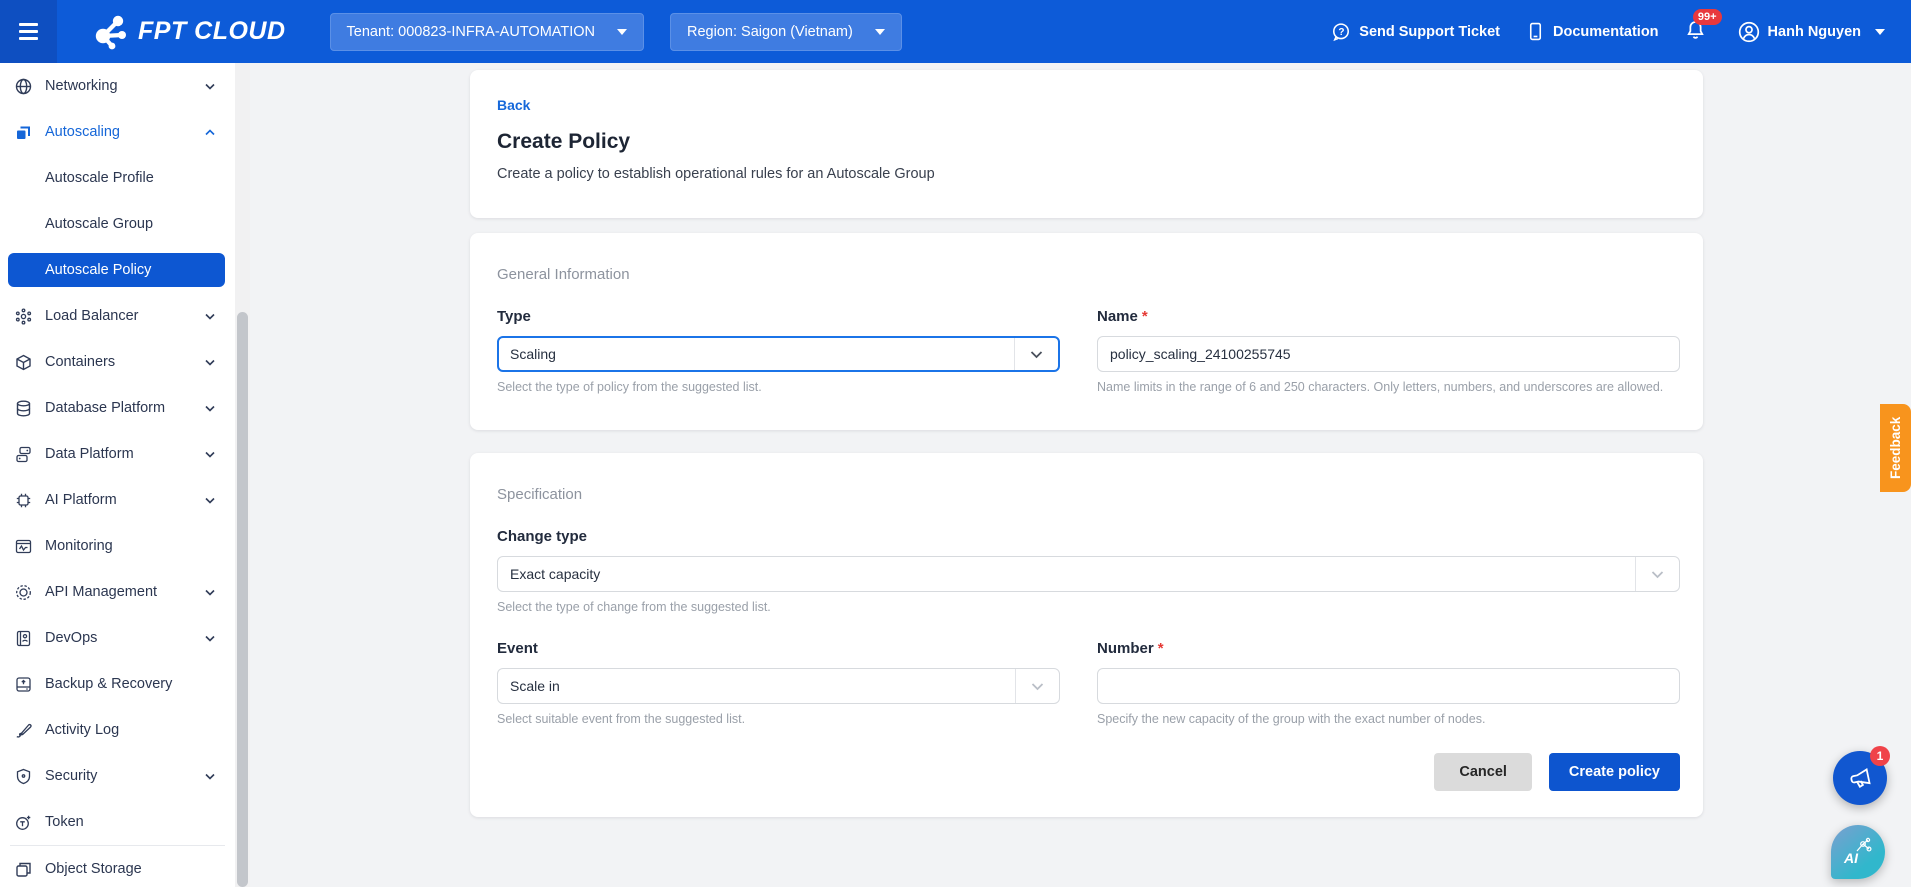  What do you see at coordinates (71, 776) in the screenshot?
I see `sidebar-item-label: Security` at bounding box center [71, 776].